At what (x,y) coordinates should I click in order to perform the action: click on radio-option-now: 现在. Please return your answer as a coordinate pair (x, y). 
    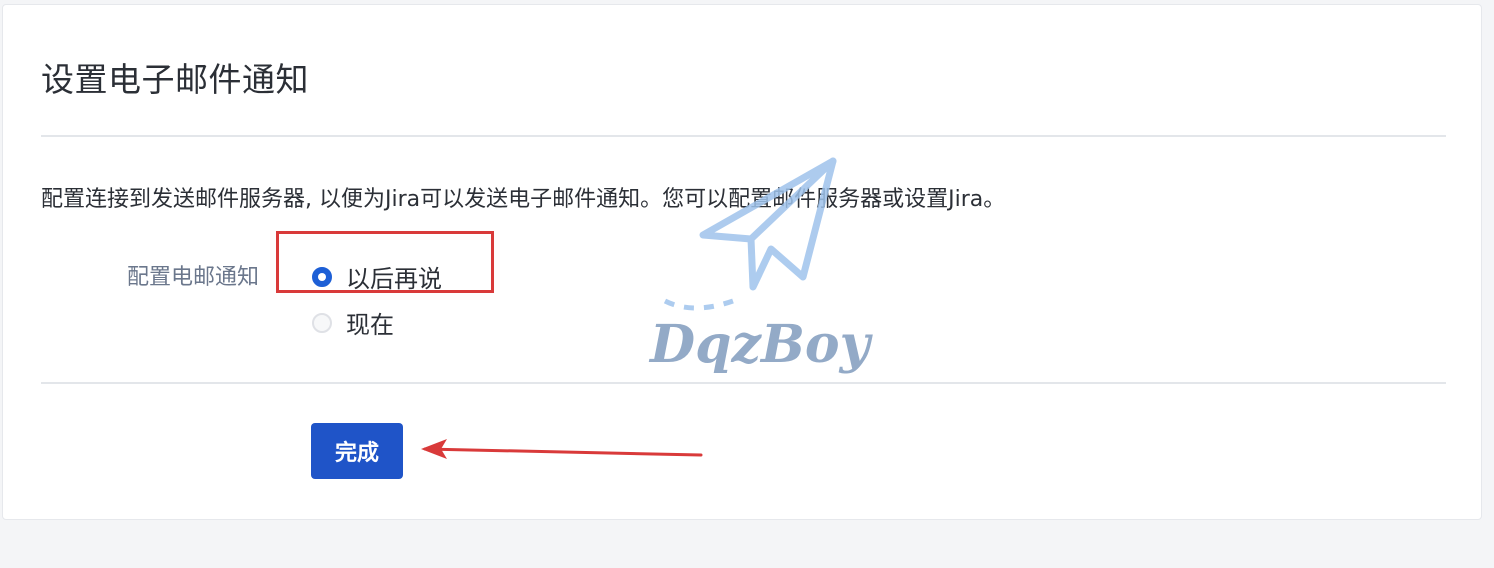
    Looking at the image, I should click on (353, 322).